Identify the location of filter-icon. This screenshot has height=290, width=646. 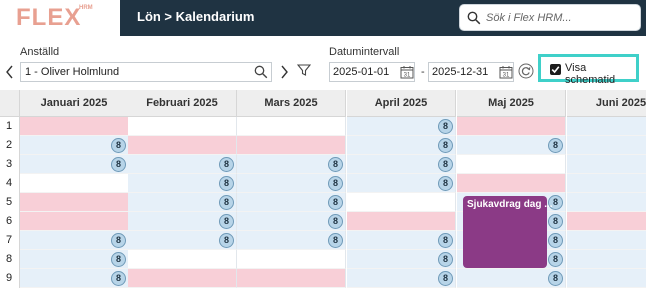
(304, 70).